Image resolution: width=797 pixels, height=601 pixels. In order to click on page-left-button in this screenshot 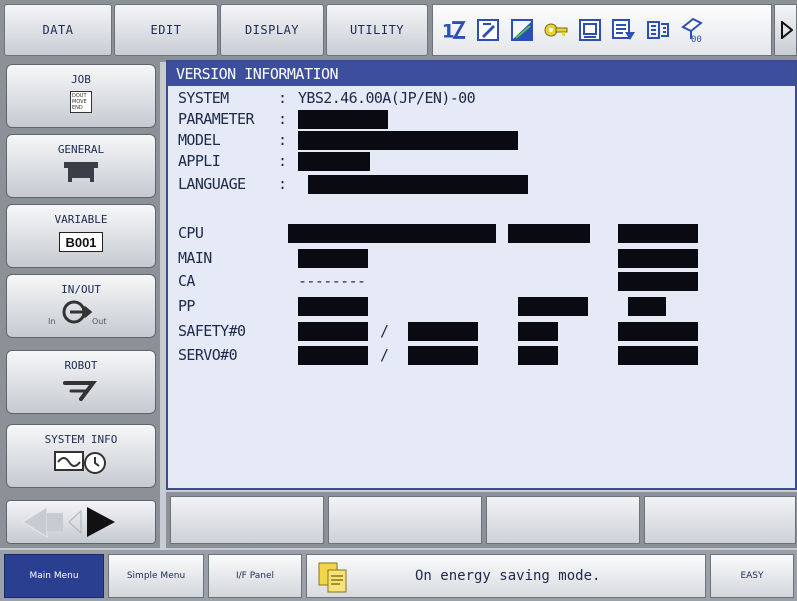, I will do `click(42, 522)`.